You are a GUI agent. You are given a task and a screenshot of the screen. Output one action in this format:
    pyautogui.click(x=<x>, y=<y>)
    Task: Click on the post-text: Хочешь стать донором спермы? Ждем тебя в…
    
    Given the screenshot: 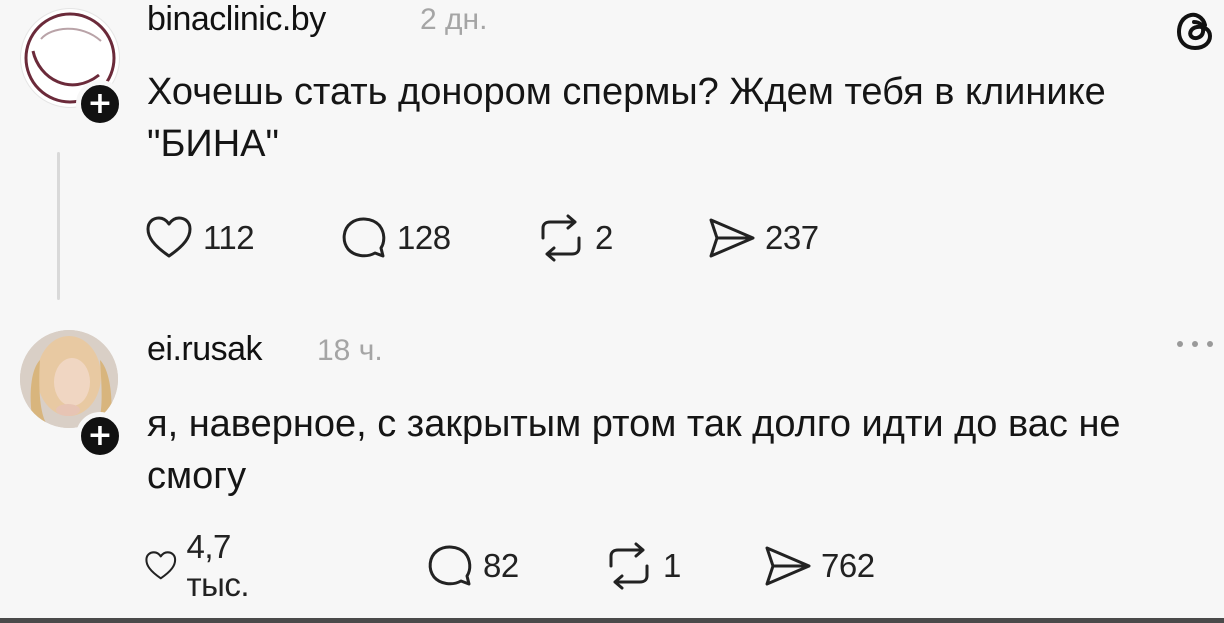 What is the action you would take?
    pyautogui.click(x=626, y=118)
    